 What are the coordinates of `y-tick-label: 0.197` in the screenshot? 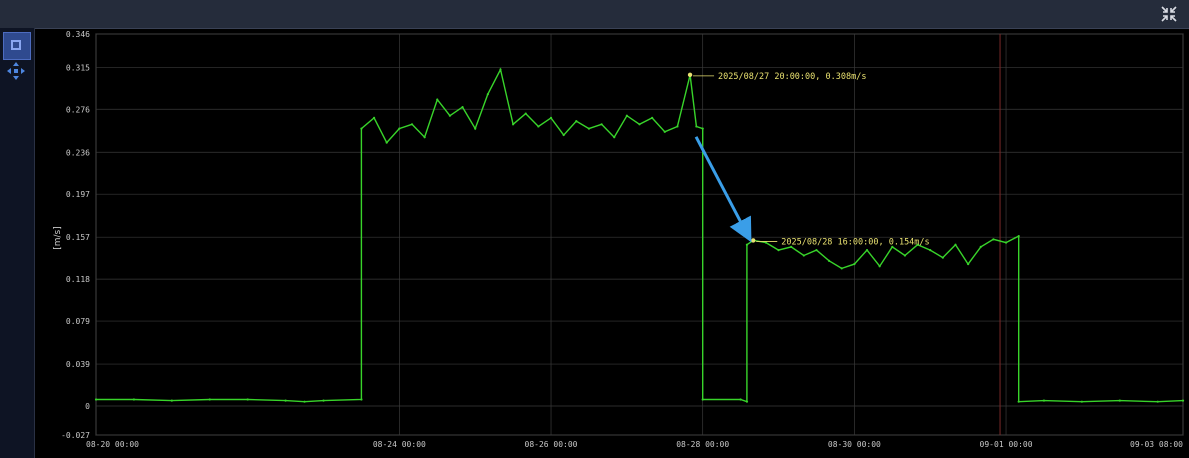 It's located at (78, 194).